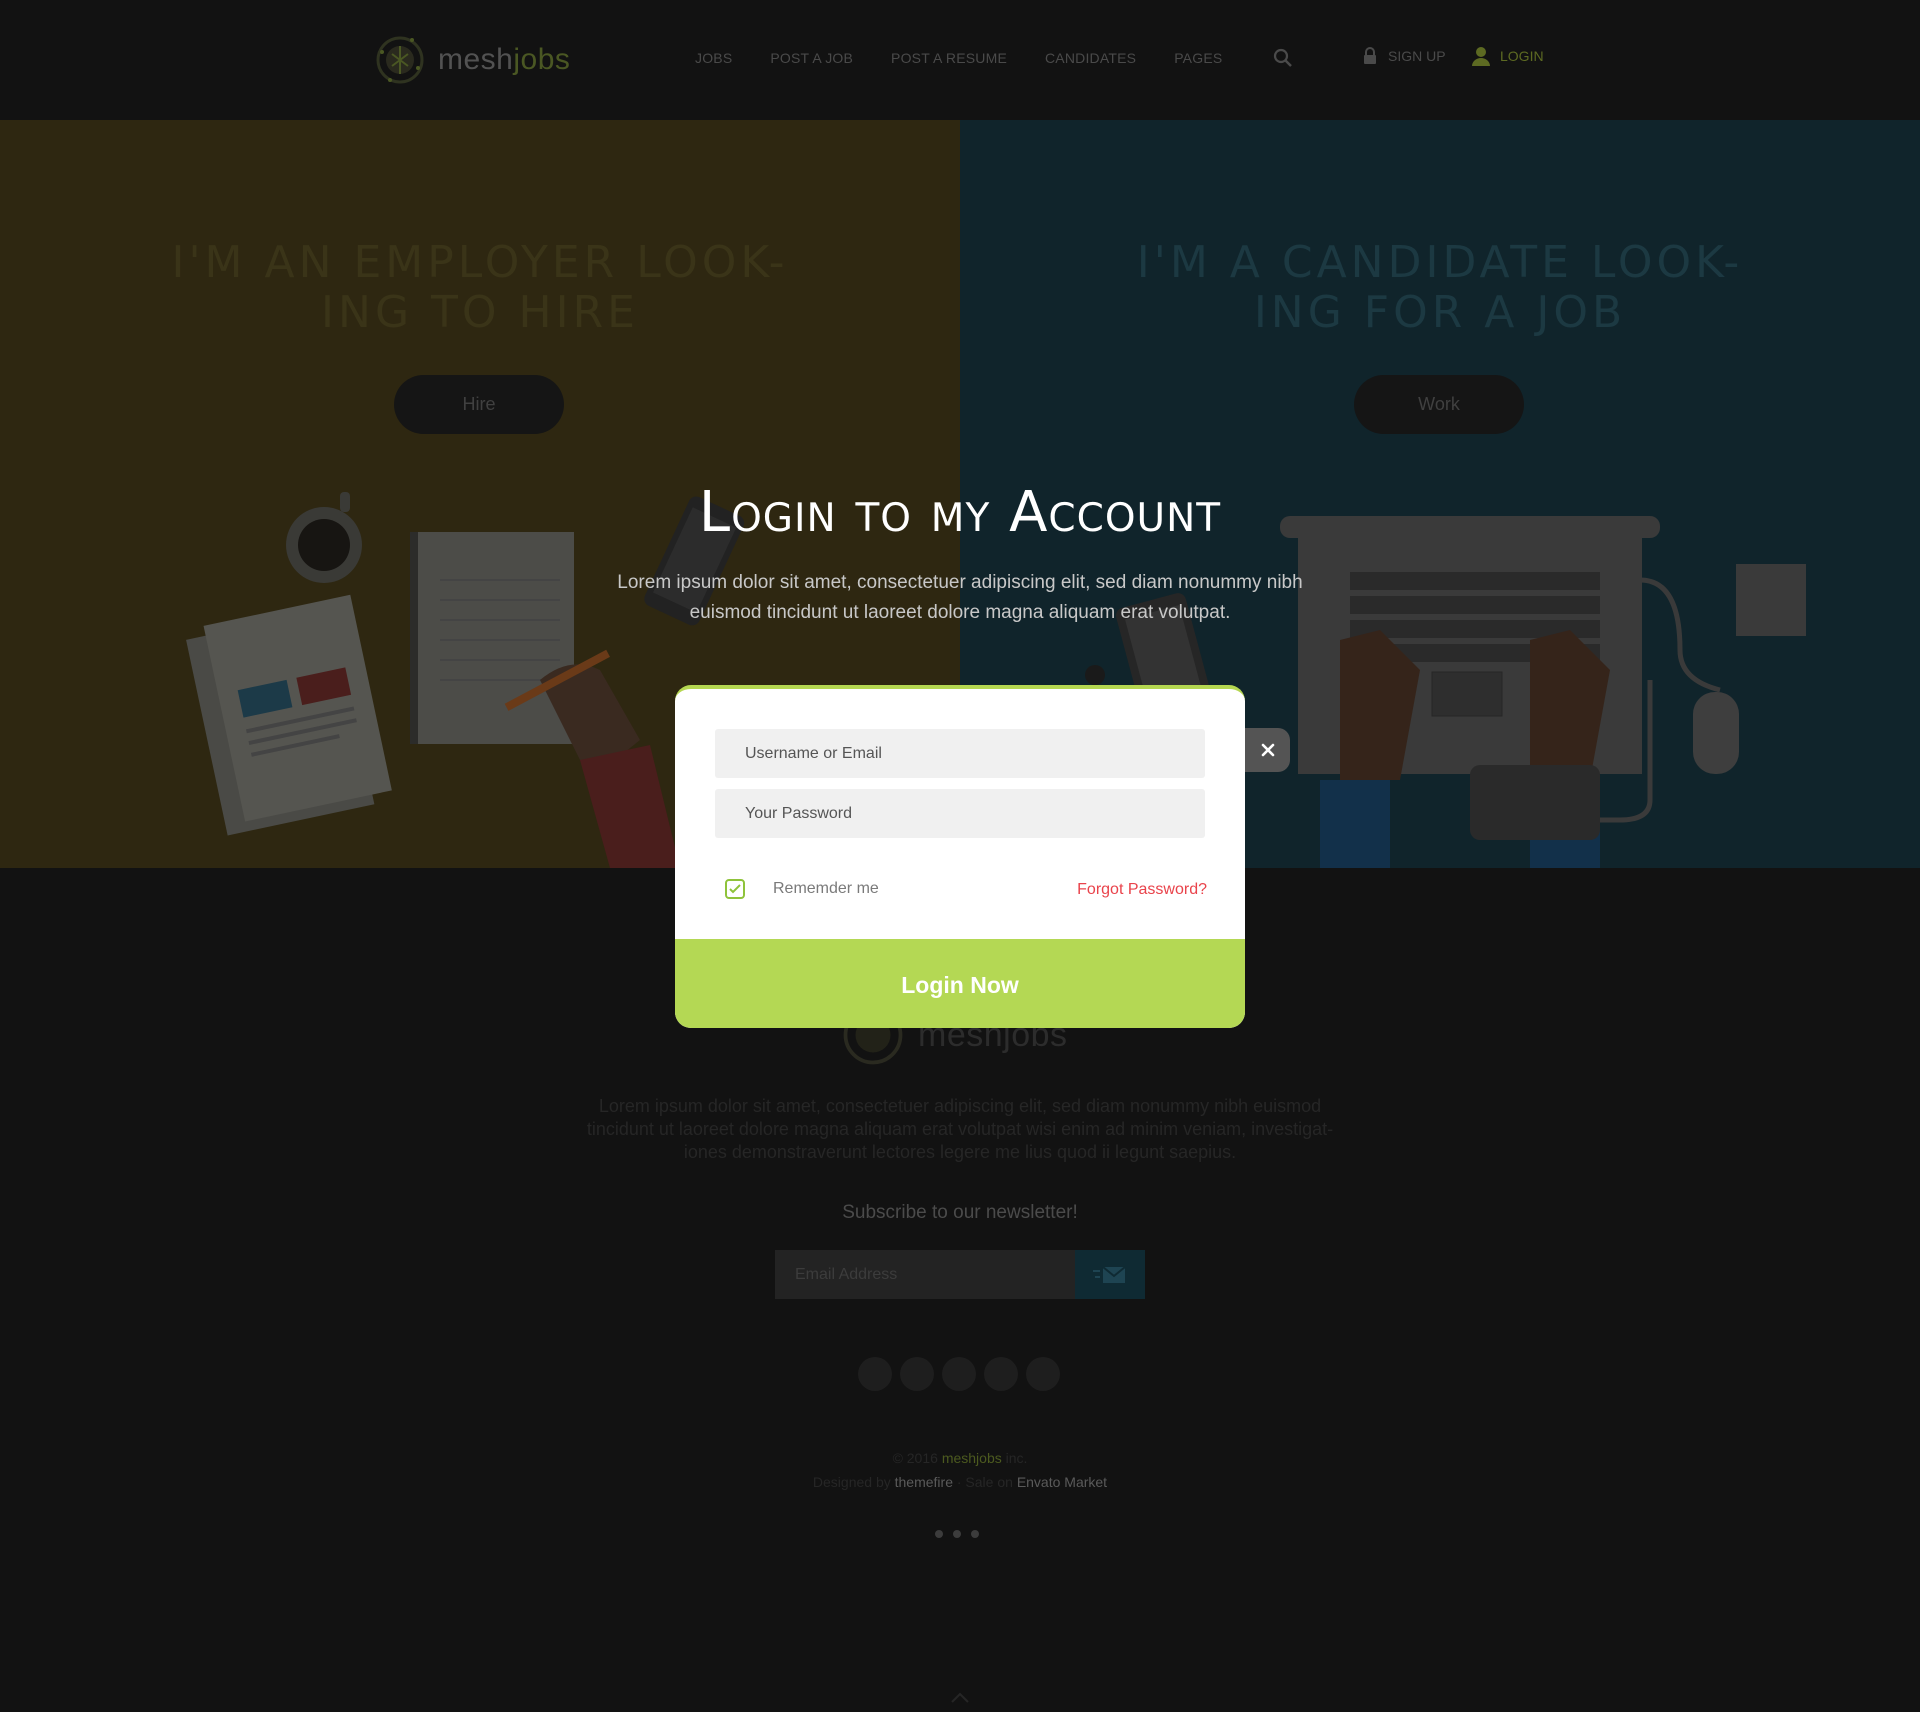  Describe the element at coordinates (949, 58) in the screenshot. I see `nav-post-a-resume: POST A RESUME` at that location.